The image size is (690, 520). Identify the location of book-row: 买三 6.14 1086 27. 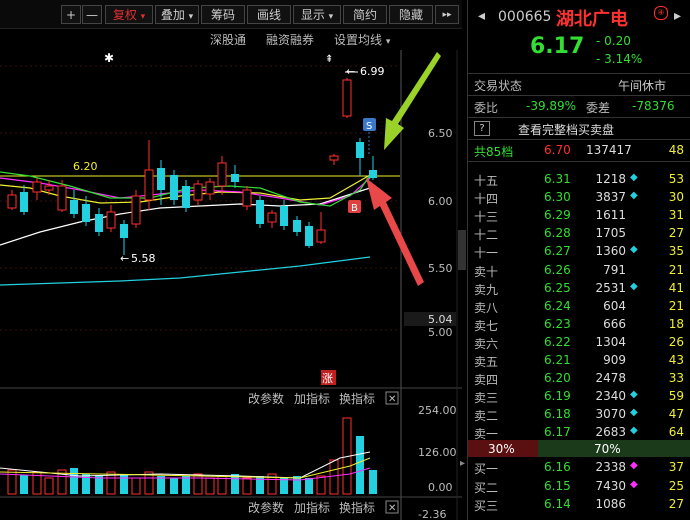
(579, 505).